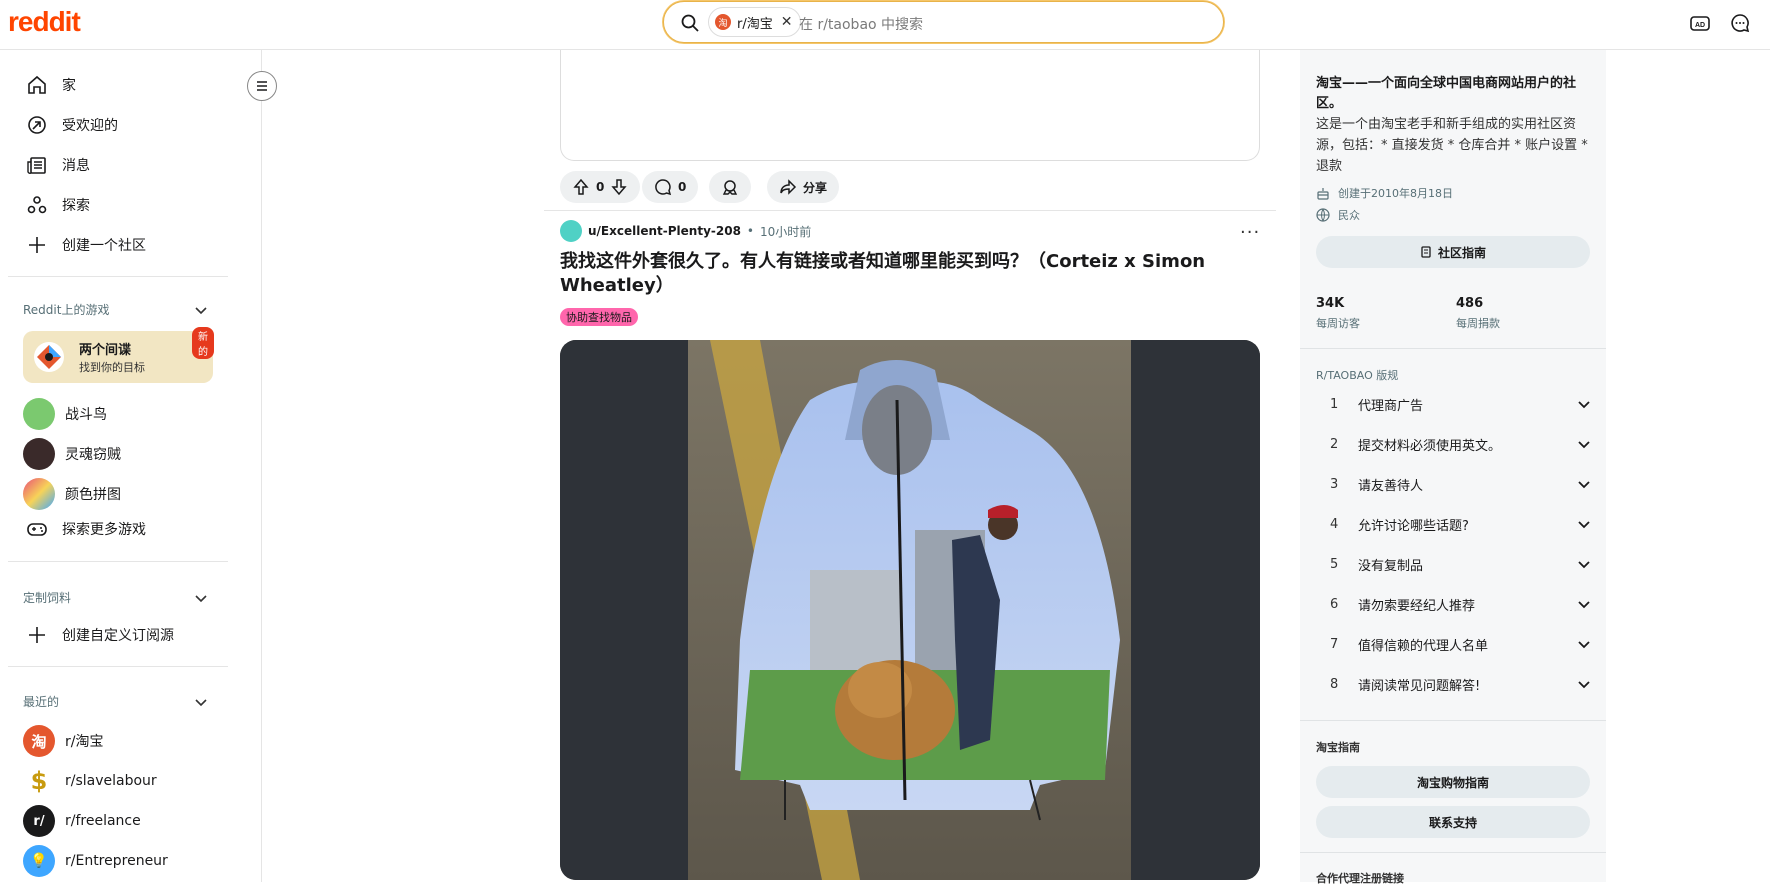  I want to click on soul-thief-icon, so click(39, 454).